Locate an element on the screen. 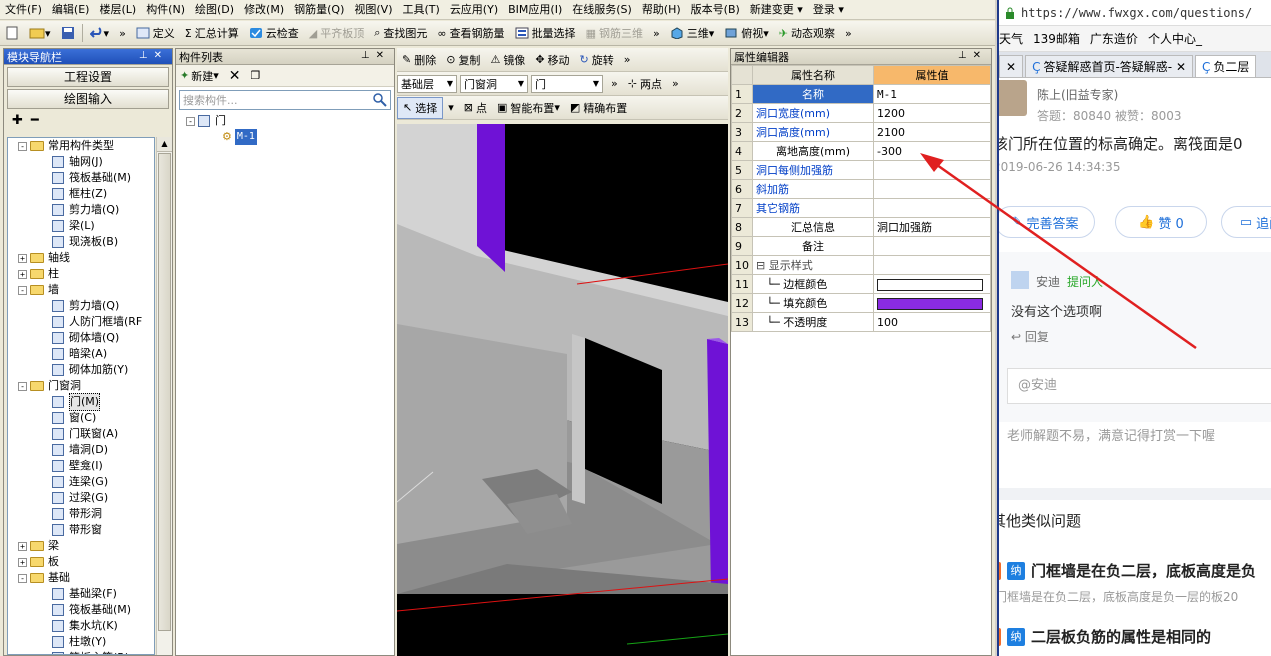 This screenshot has height=656, width=1271. expand-all-icon: ✚ is located at coordinates (17, 120).